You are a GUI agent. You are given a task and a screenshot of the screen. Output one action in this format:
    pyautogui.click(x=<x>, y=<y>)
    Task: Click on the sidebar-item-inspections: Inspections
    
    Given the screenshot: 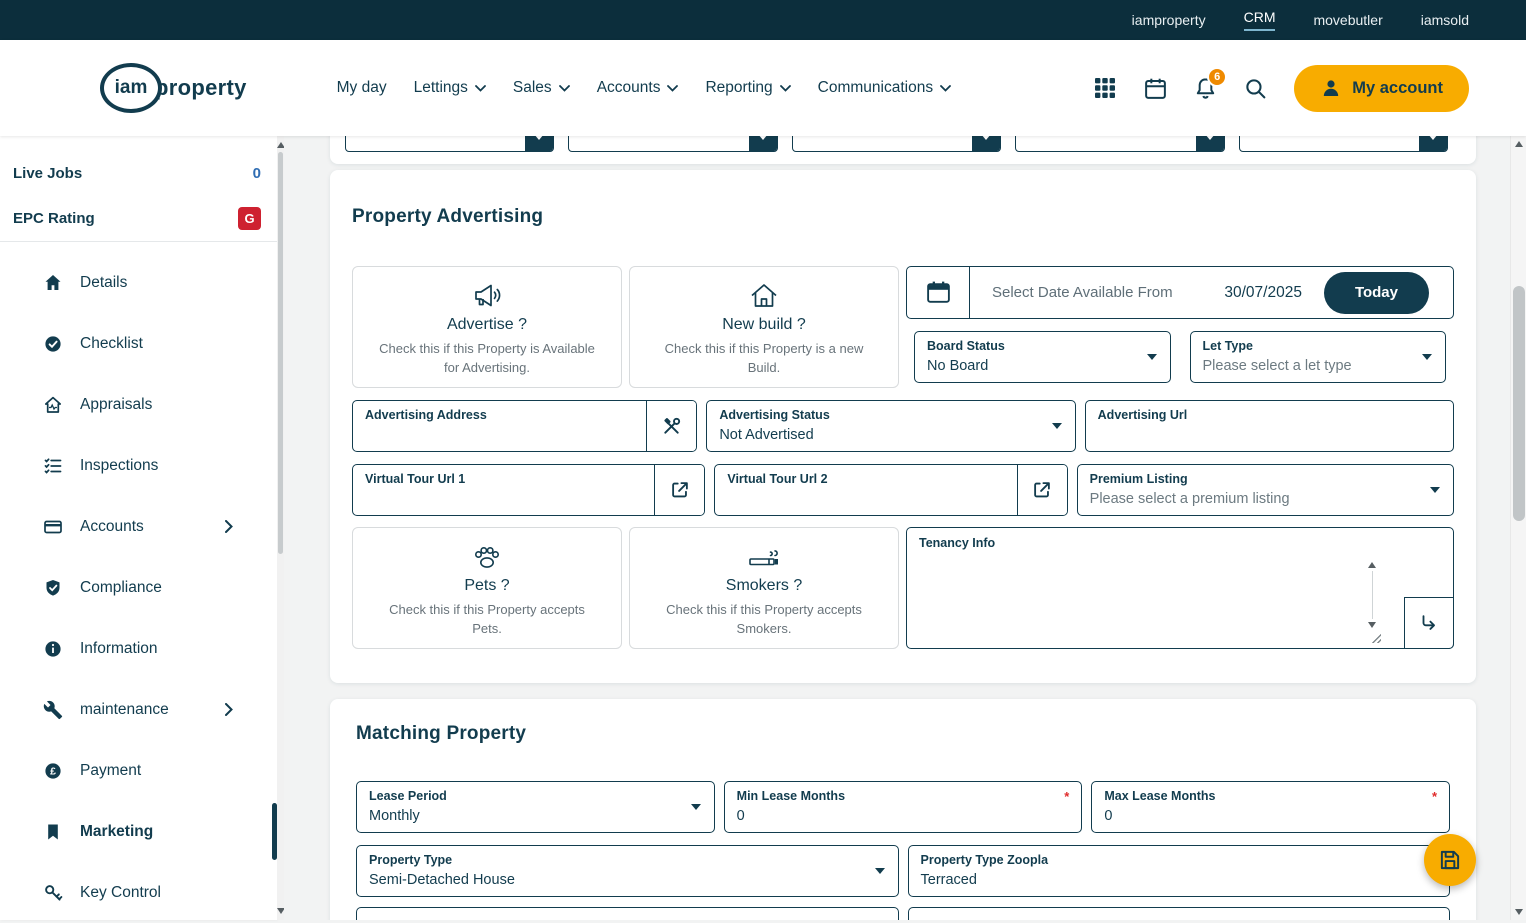 What is the action you would take?
    pyautogui.click(x=138, y=465)
    